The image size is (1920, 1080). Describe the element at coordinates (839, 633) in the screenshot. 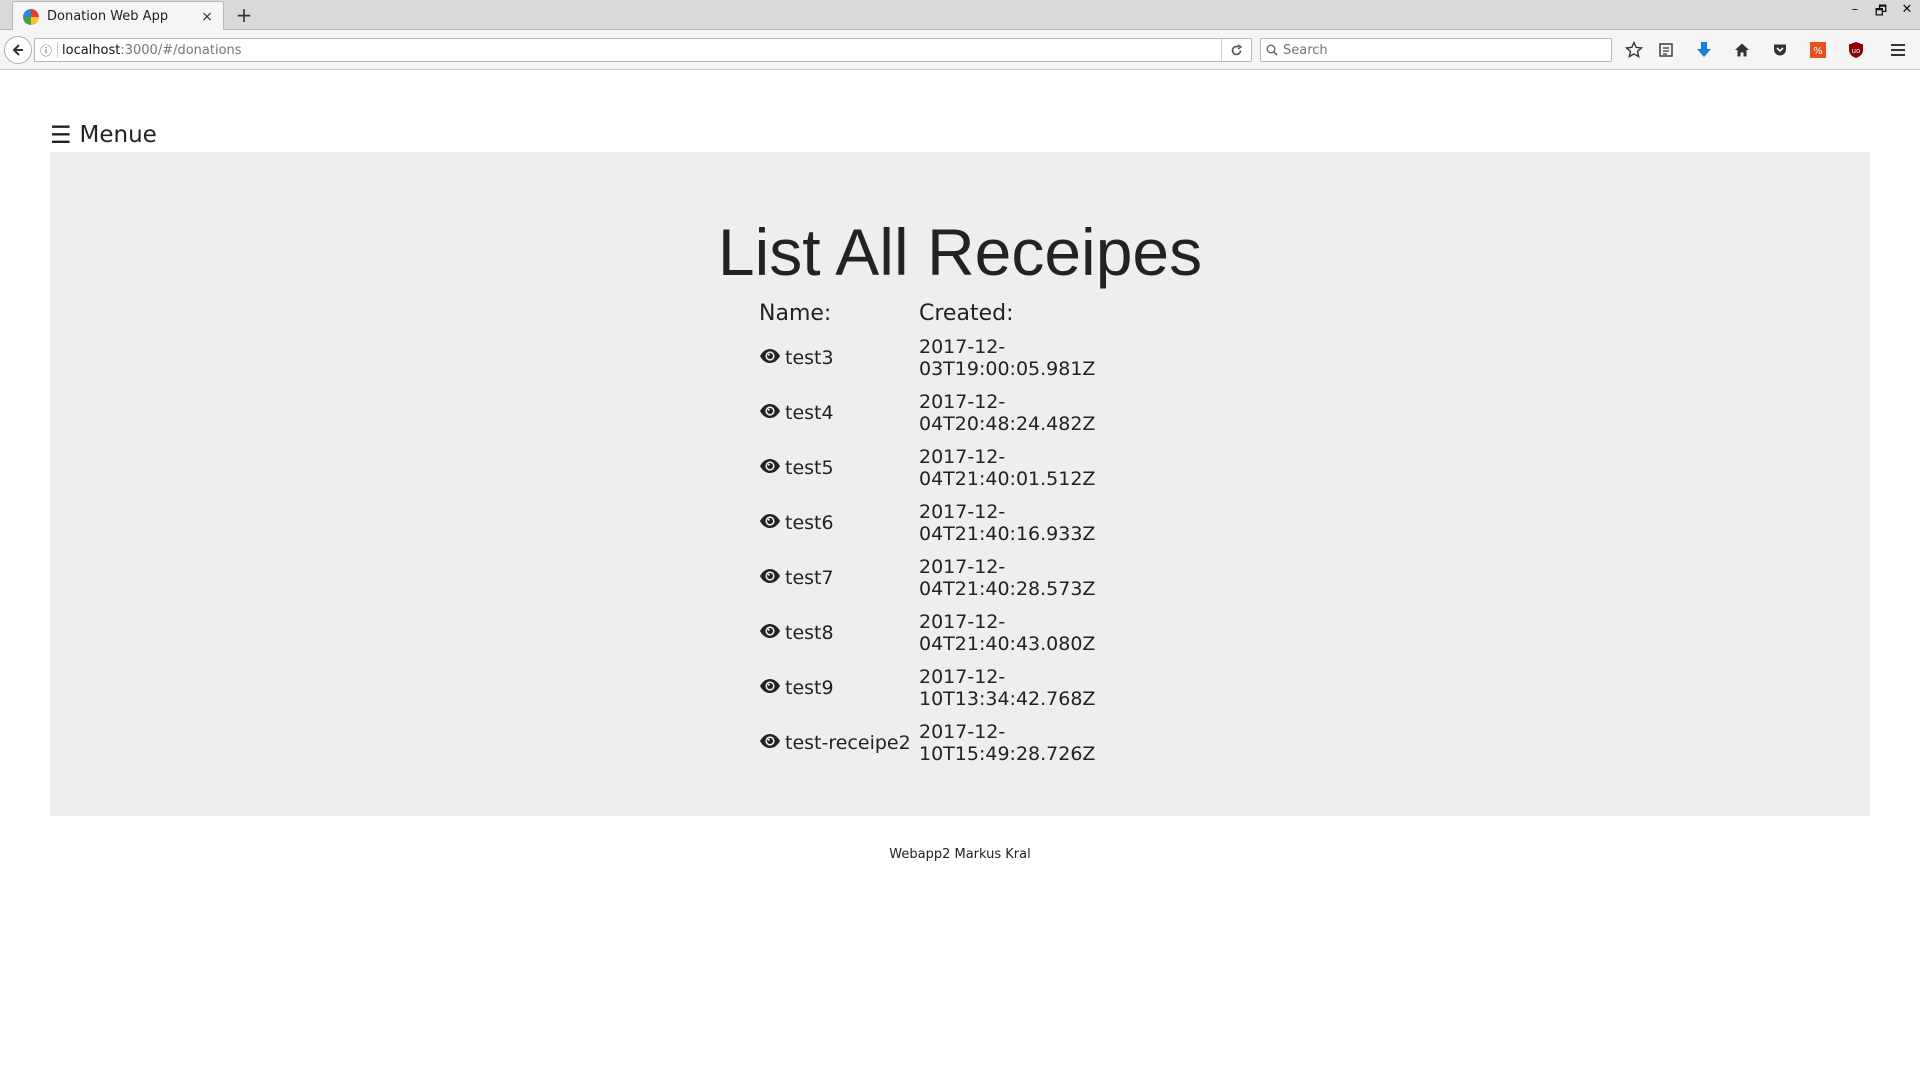

I see `receipe-link: test8` at that location.